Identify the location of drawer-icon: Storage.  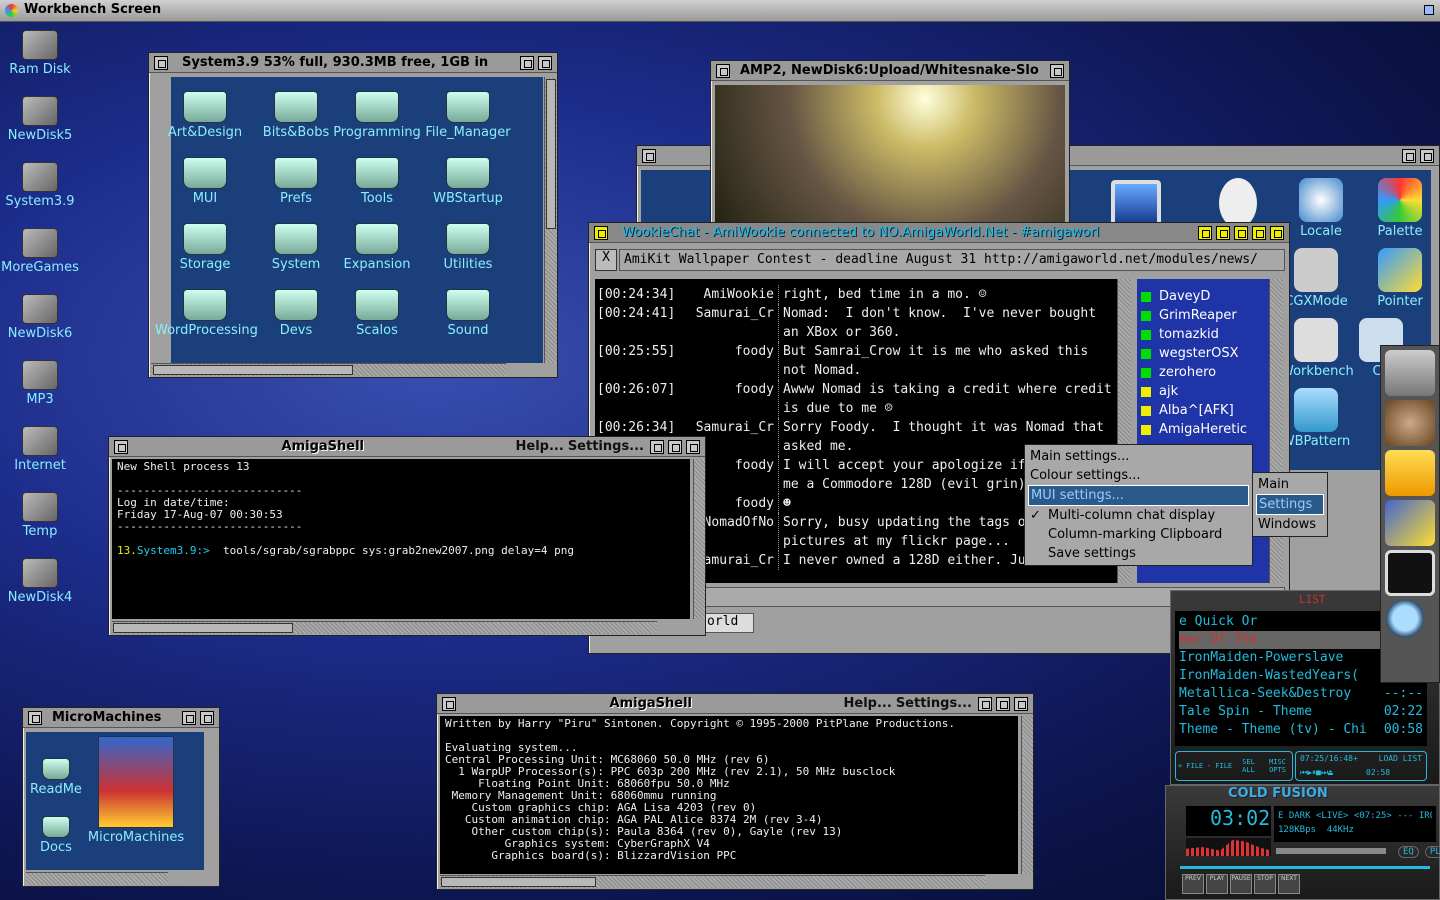
(205, 247).